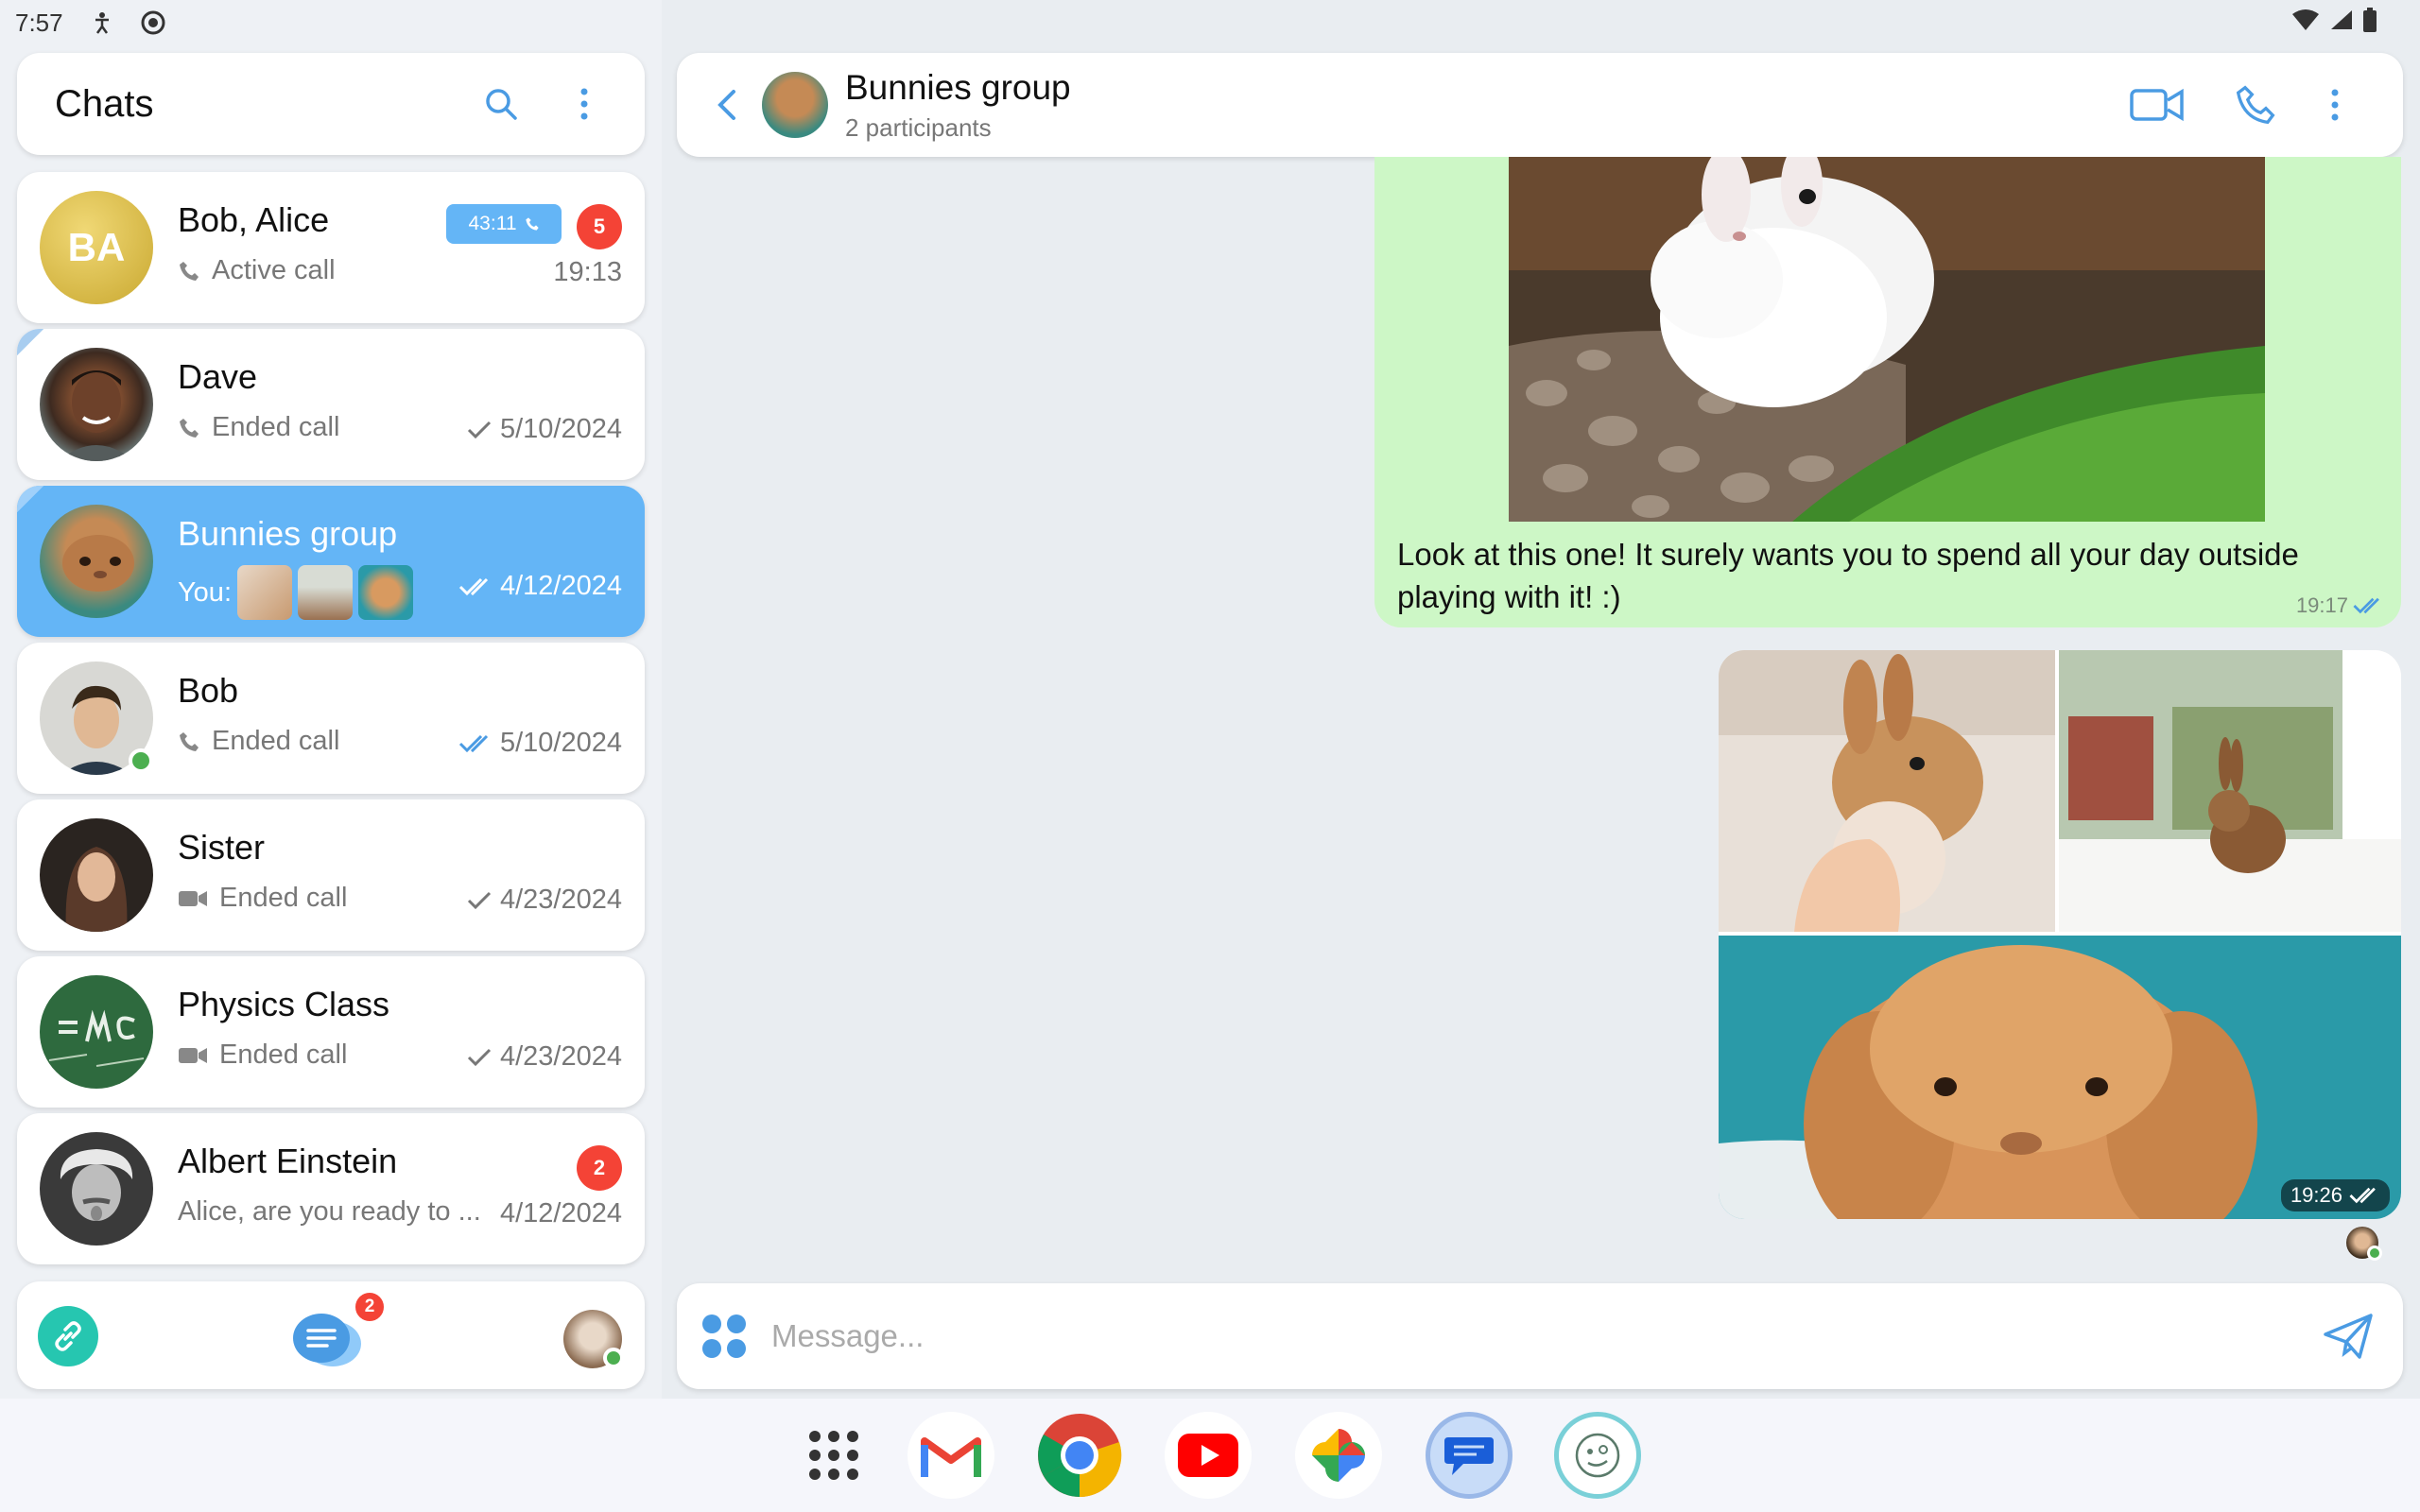 The width and height of the screenshot is (2420, 1512). What do you see at coordinates (958, 87) in the screenshot?
I see `conversation-title: Bunnies group` at bounding box center [958, 87].